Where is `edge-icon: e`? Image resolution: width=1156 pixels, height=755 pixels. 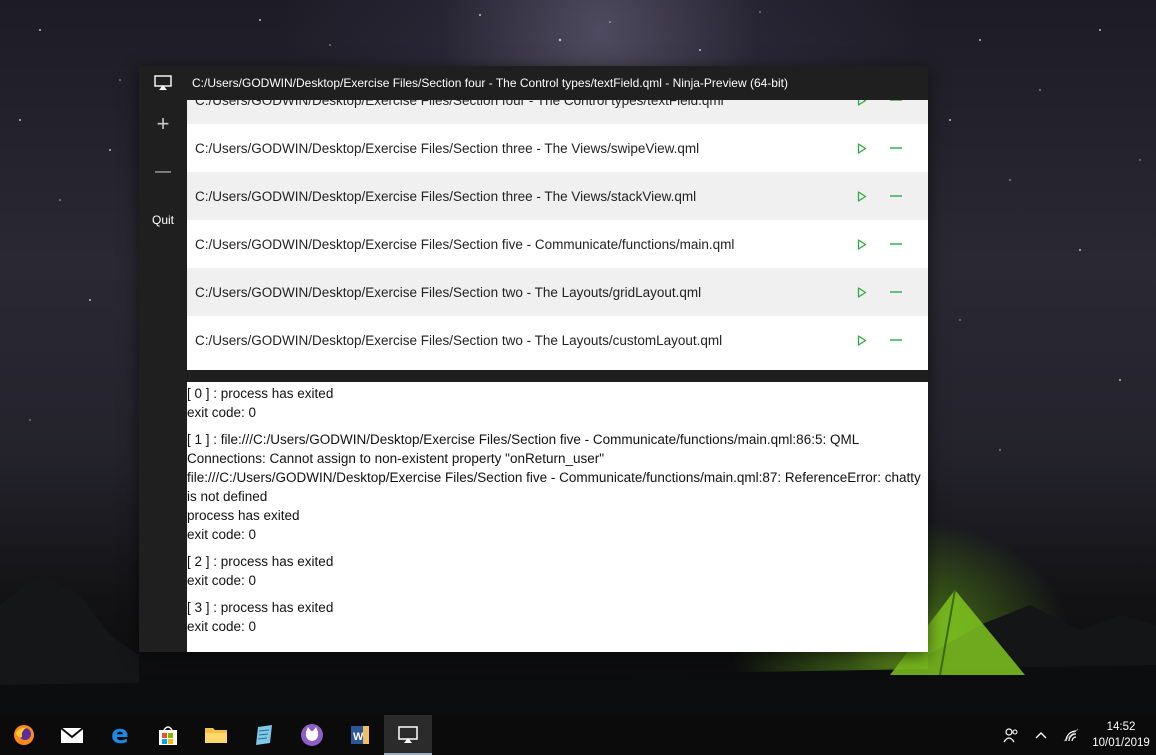
edge-icon: e is located at coordinates (120, 735).